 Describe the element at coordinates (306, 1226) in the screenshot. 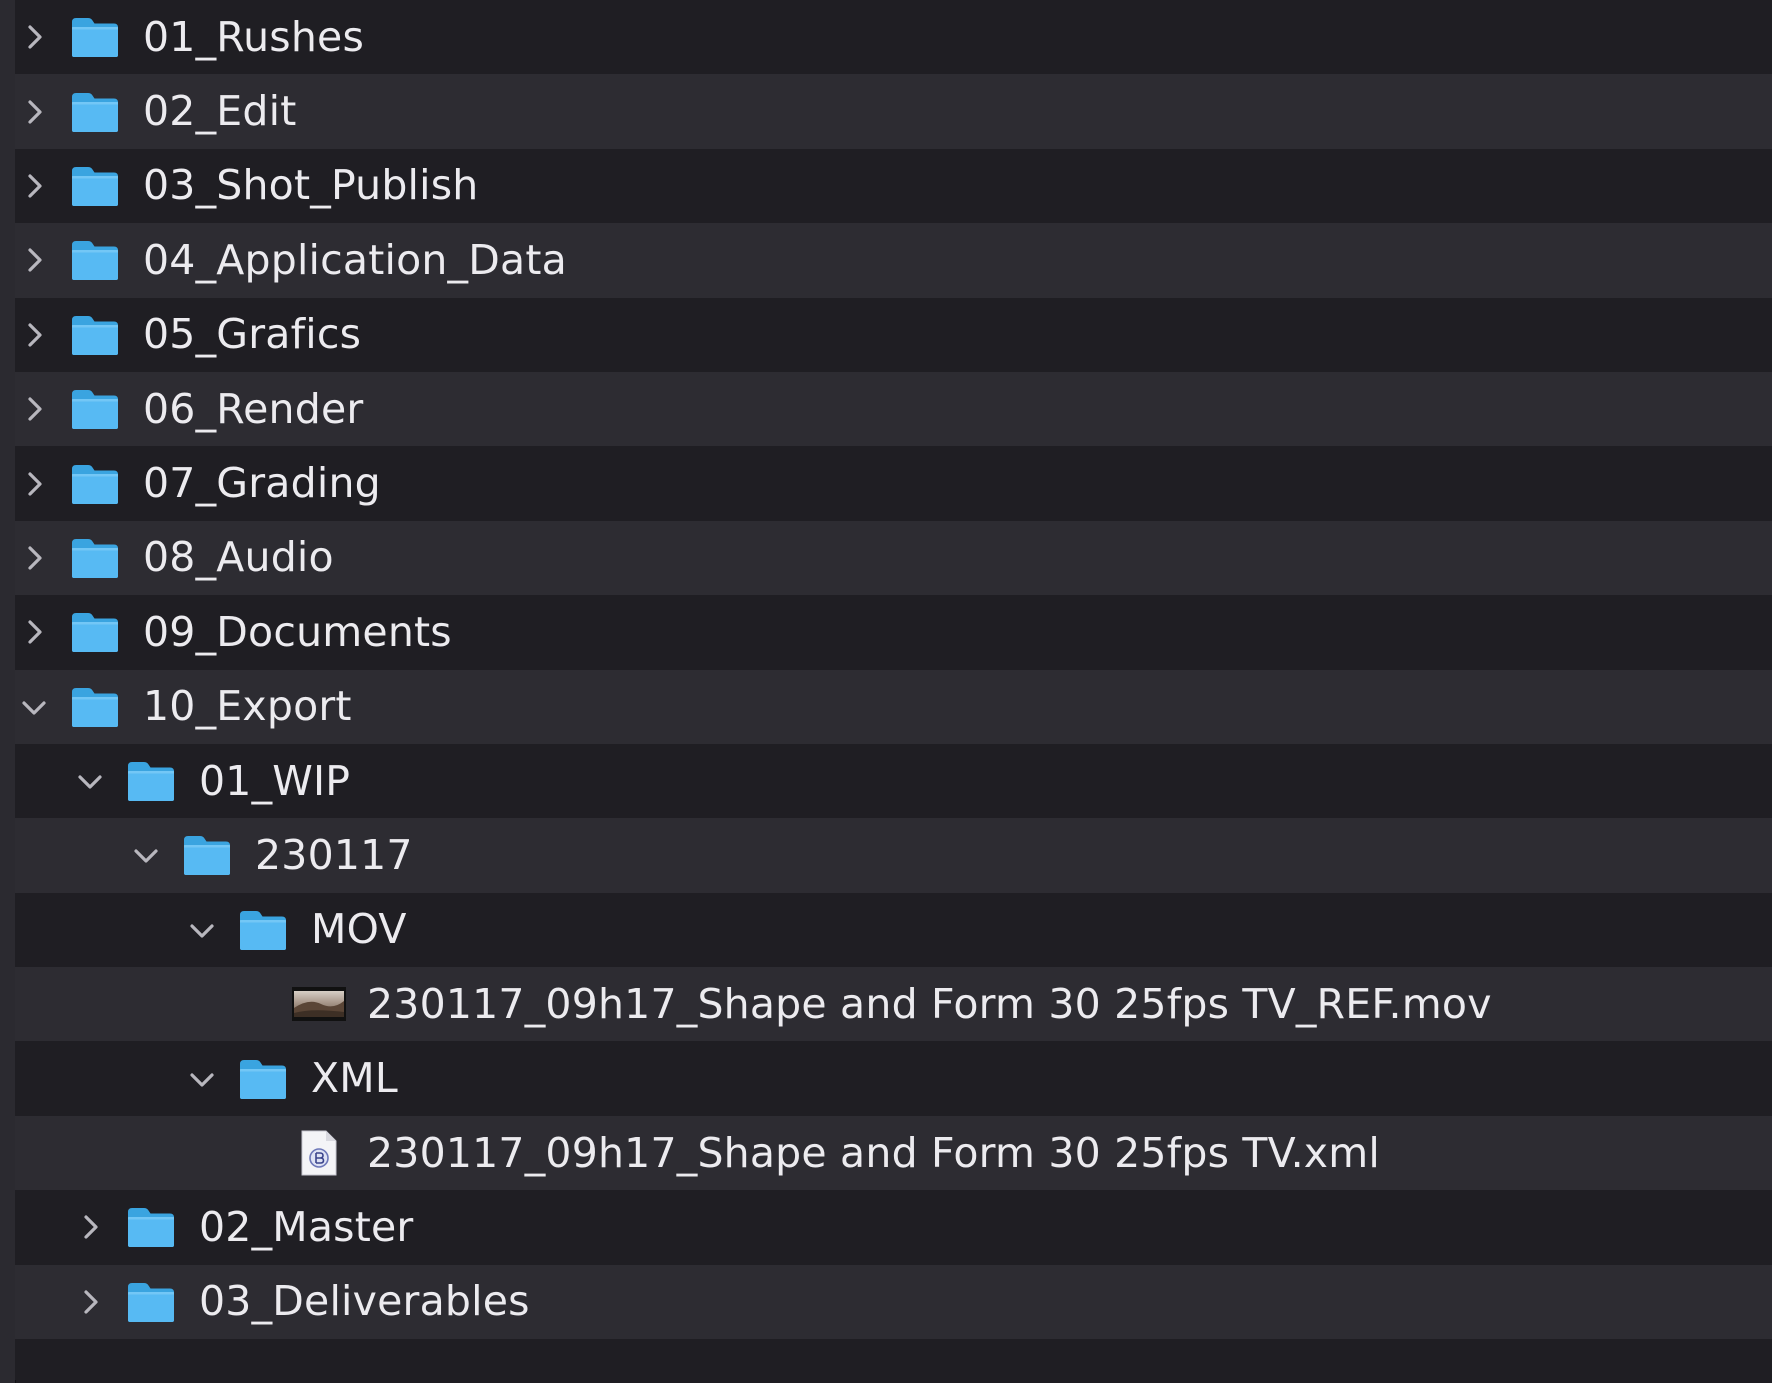

I see `item-label: 02_Master` at that location.